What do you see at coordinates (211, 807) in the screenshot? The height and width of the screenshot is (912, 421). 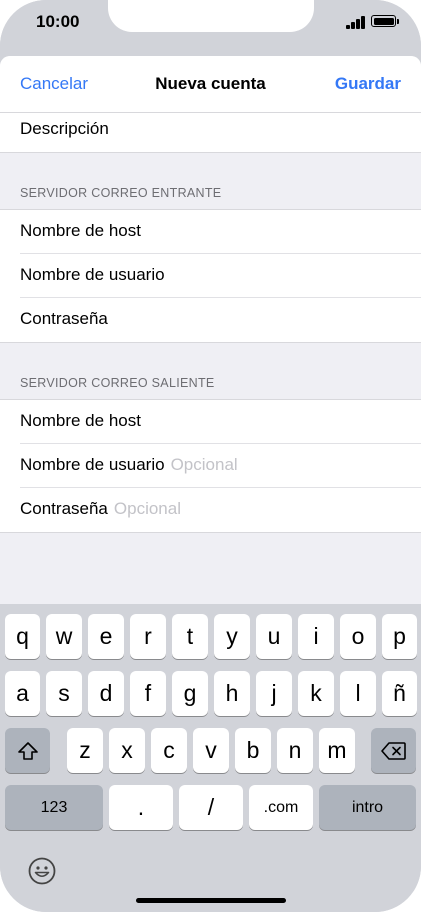 I see `slash-key: /` at bounding box center [211, 807].